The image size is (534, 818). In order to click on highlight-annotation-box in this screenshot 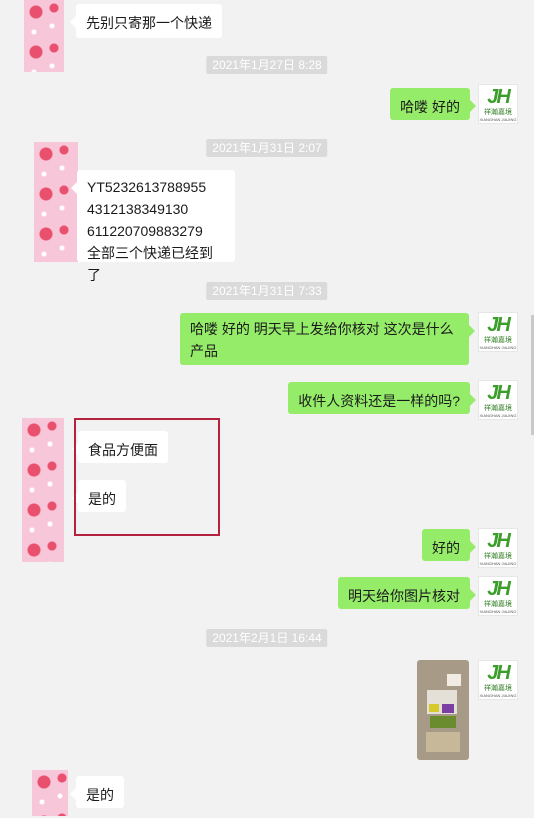, I will do `click(147, 477)`.